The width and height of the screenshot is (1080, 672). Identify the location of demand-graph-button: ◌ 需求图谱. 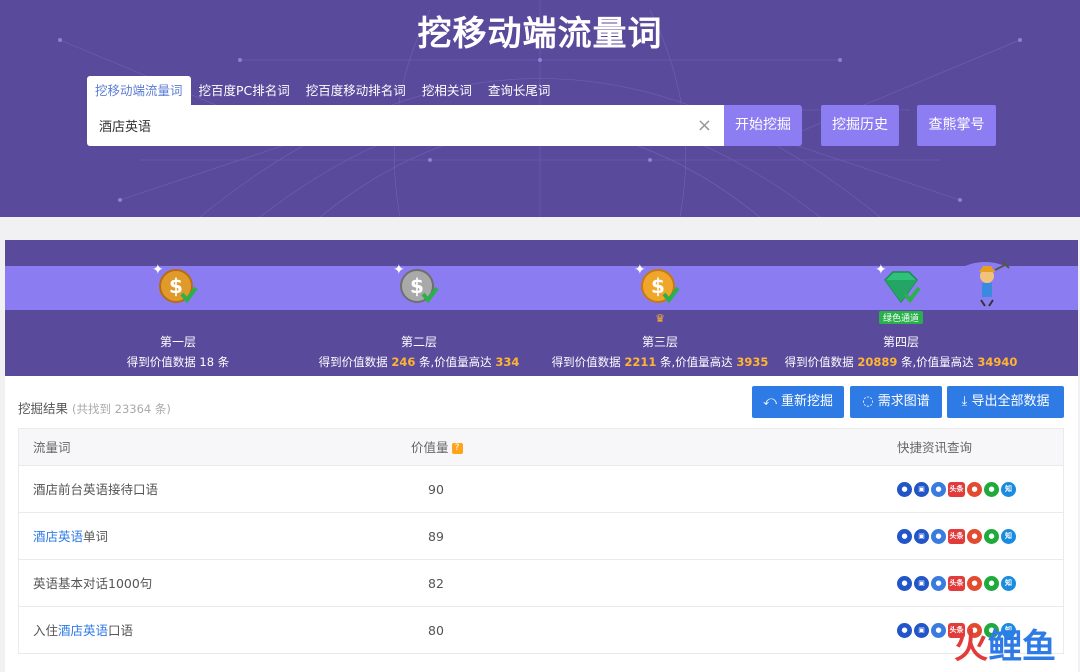
(896, 402).